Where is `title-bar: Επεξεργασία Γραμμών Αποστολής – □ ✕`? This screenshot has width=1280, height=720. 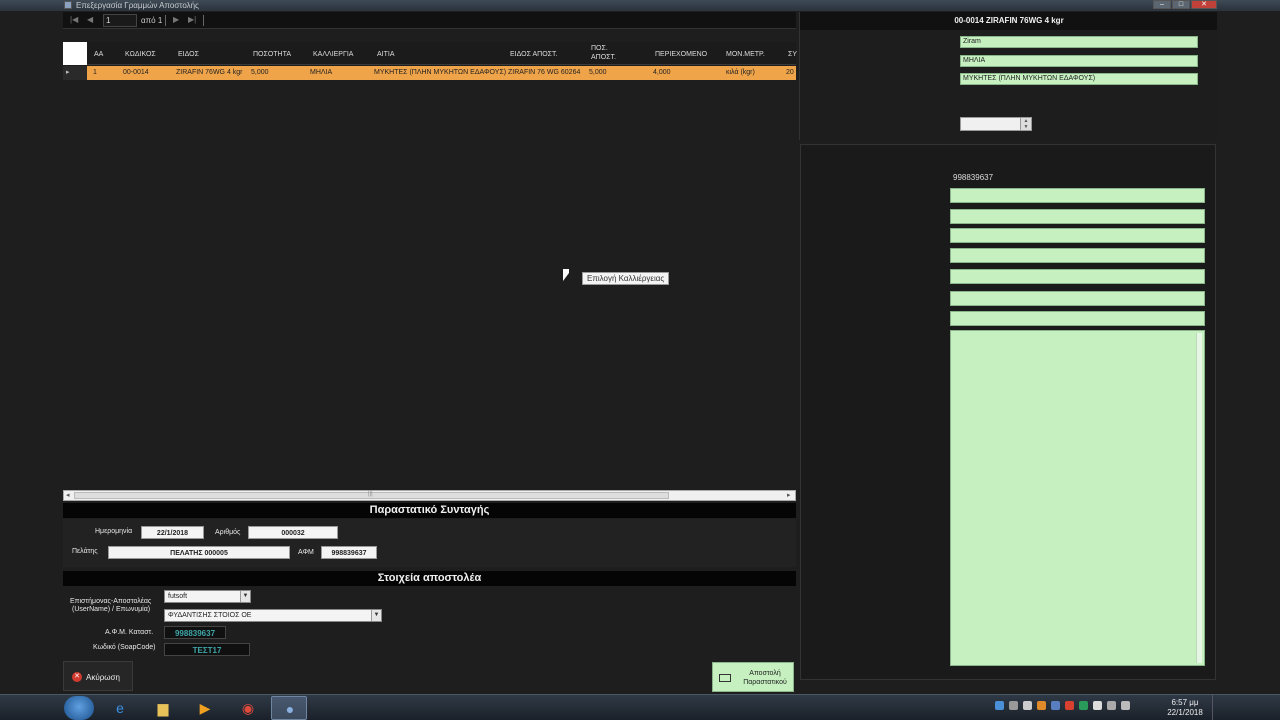 title-bar: Επεξεργασία Γραμμών Αποστολής – □ ✕ is located at coordinates (640, 5).